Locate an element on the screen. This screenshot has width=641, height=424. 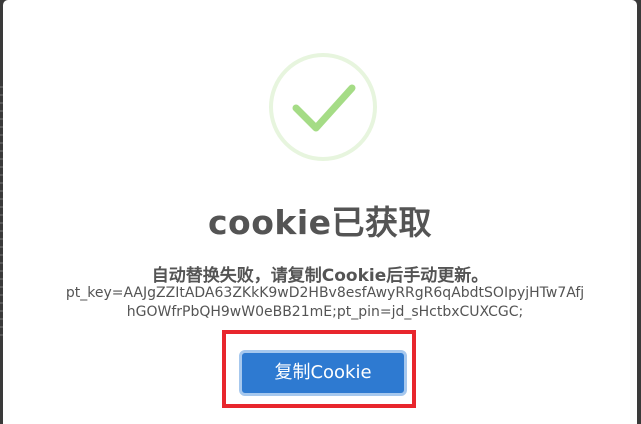
dialog-subtitle: 自动替换失败，请复制Cookie后手动更新。 is located at coordinates (320, 276).